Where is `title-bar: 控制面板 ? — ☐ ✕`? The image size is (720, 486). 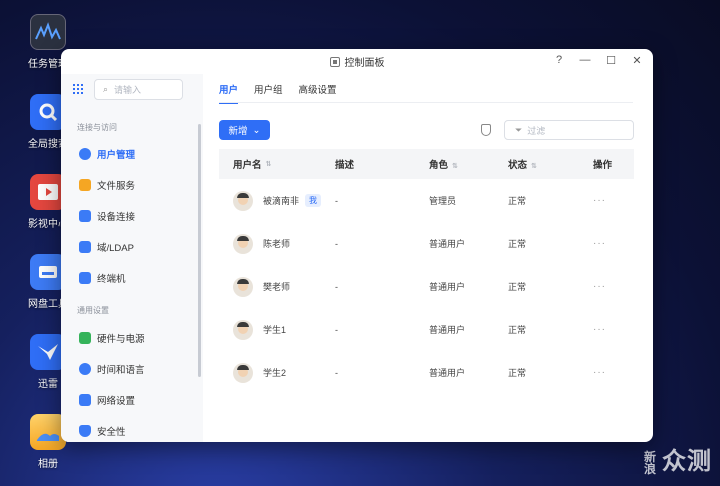 title-bar: 控制面板 ? — ☐ ✕ is located at coordinates (357, 61).